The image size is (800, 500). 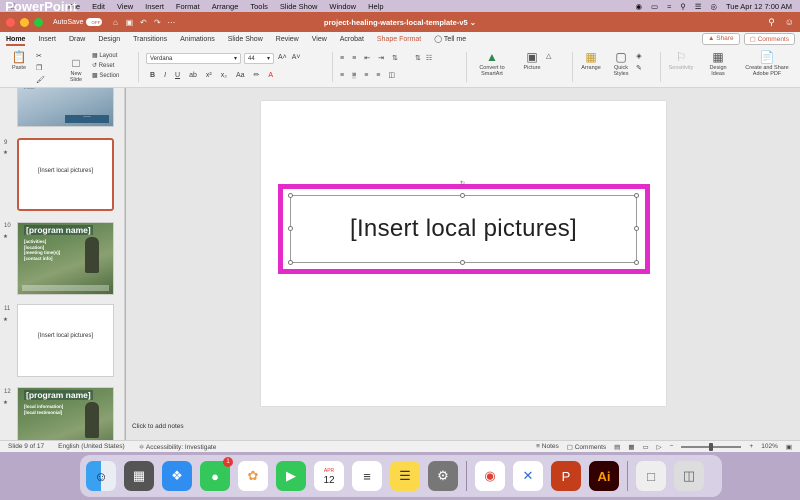 I want to click on italic-icon: I, so click(x=165, y=75).